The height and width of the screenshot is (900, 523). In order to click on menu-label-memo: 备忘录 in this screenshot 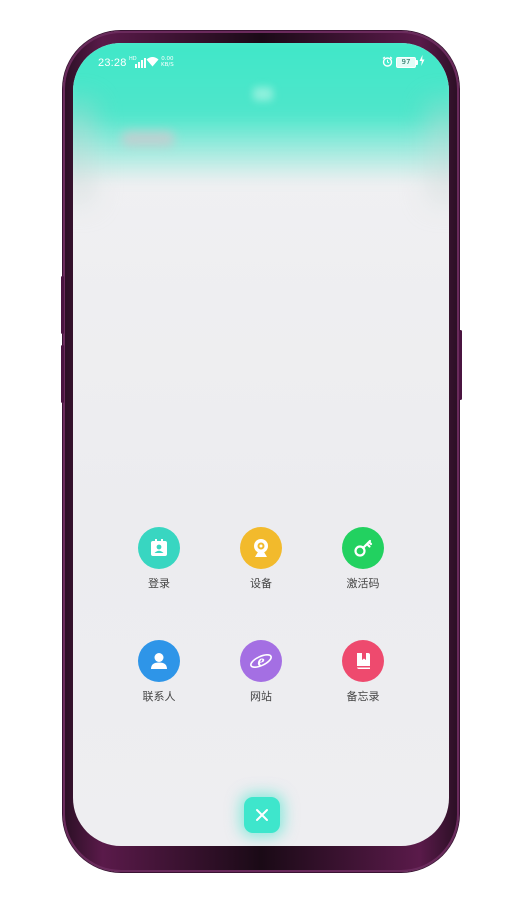, I will do `click(363, 696)`.